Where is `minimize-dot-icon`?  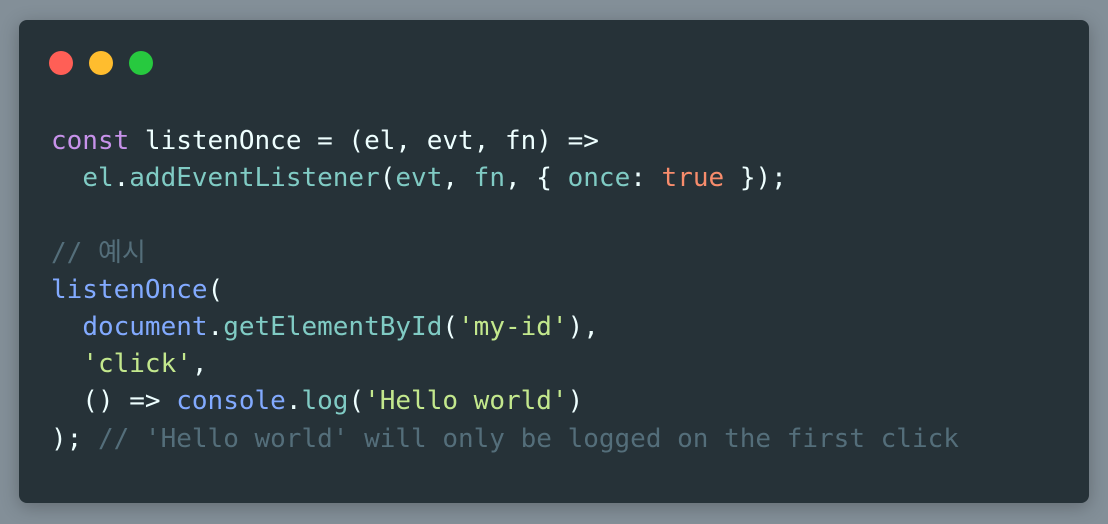
minimize-dot-icon is located at coordinates (101, 63).